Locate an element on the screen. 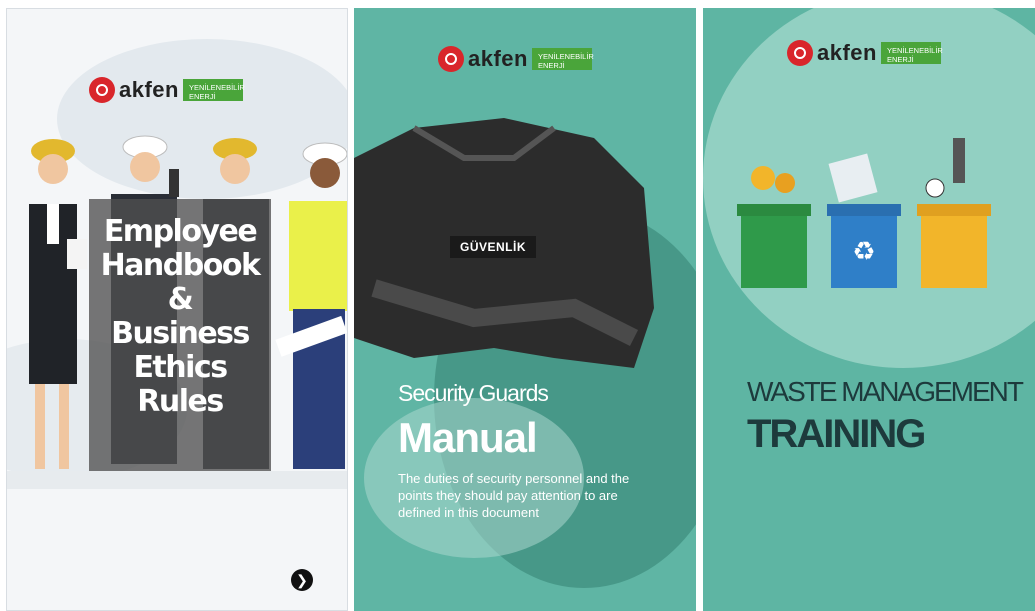 This screenshot has width=1035, height=611. worker-engineer is located at coordinates (311, 305).